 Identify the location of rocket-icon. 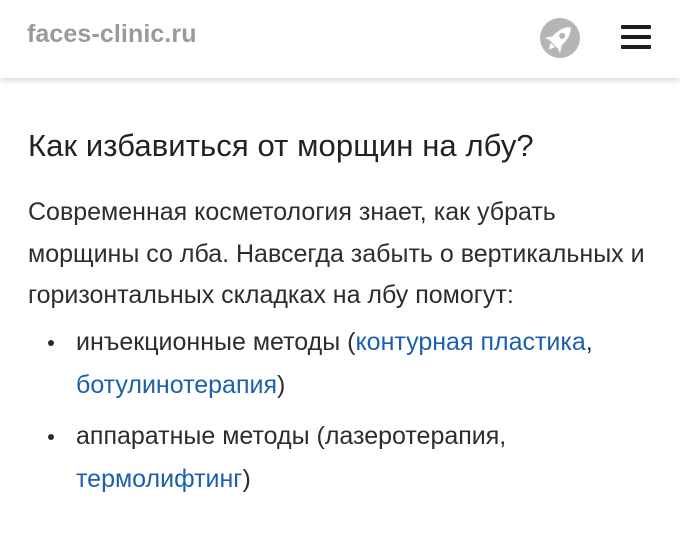
(560, 38).